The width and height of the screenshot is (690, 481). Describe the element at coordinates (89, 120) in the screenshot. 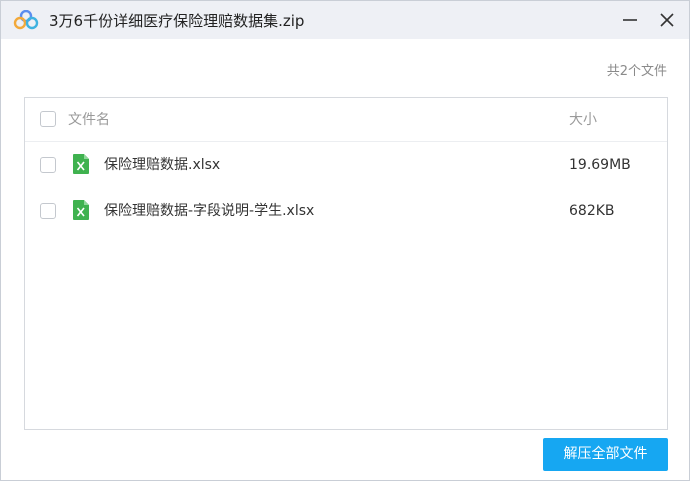

I see `column-header-name: 文件名` at that location.